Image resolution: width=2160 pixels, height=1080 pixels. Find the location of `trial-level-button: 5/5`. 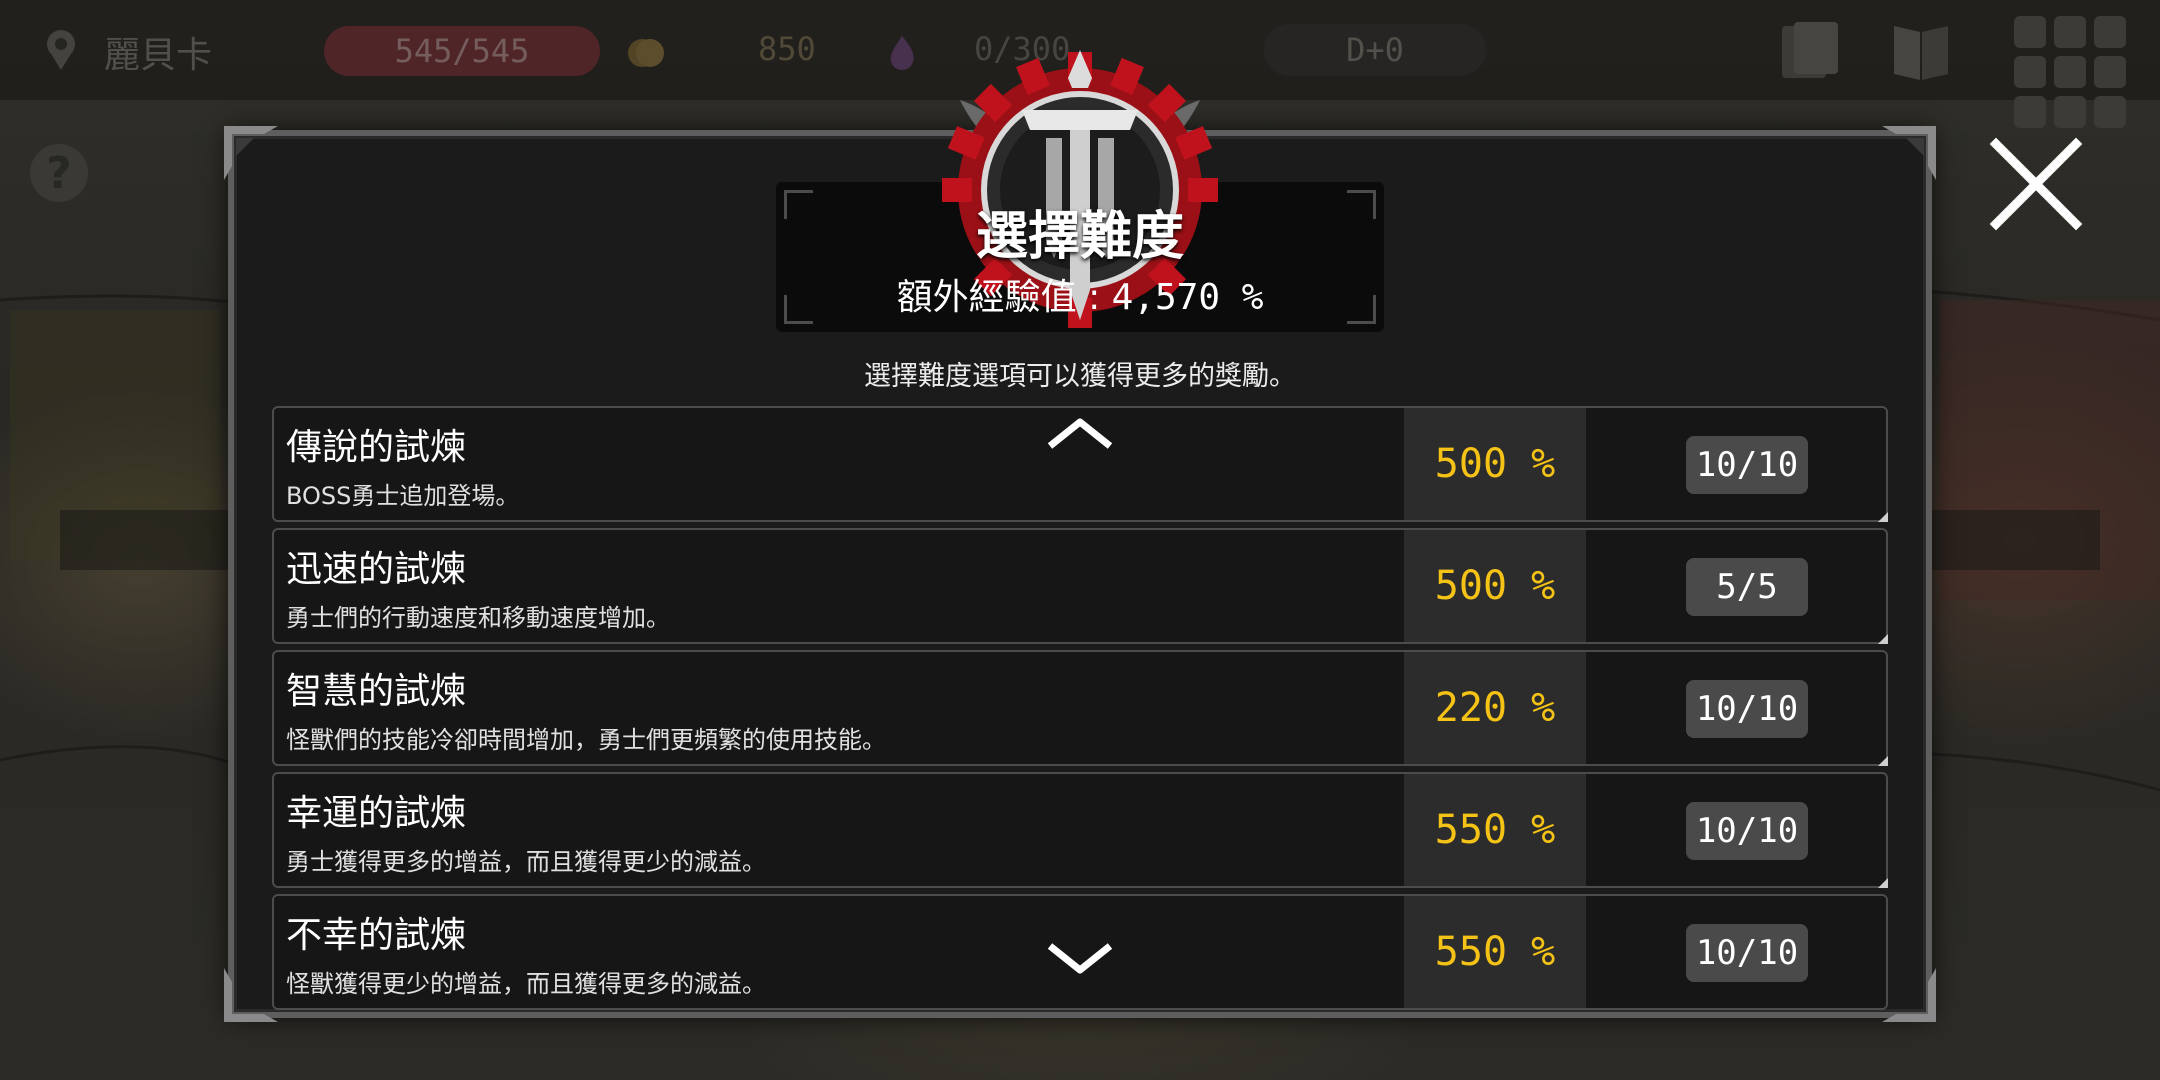

trial-level-button: 5/5 is located at coordinates (1747, 587).